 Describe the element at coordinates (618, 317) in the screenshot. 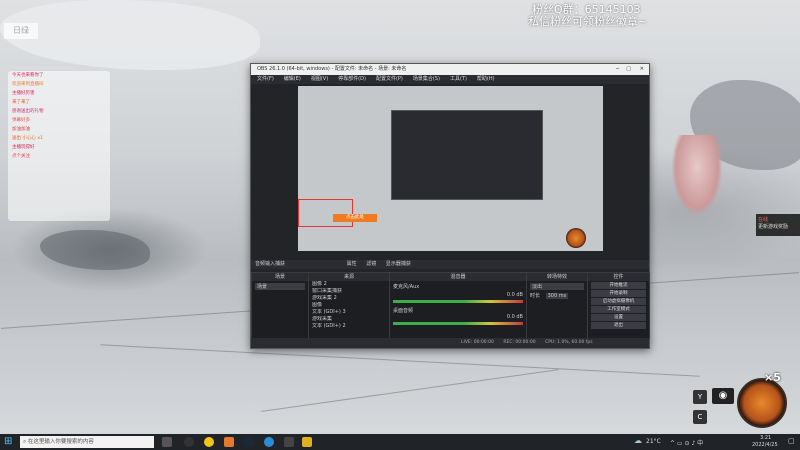

I see `control-button: 设置` at that location.